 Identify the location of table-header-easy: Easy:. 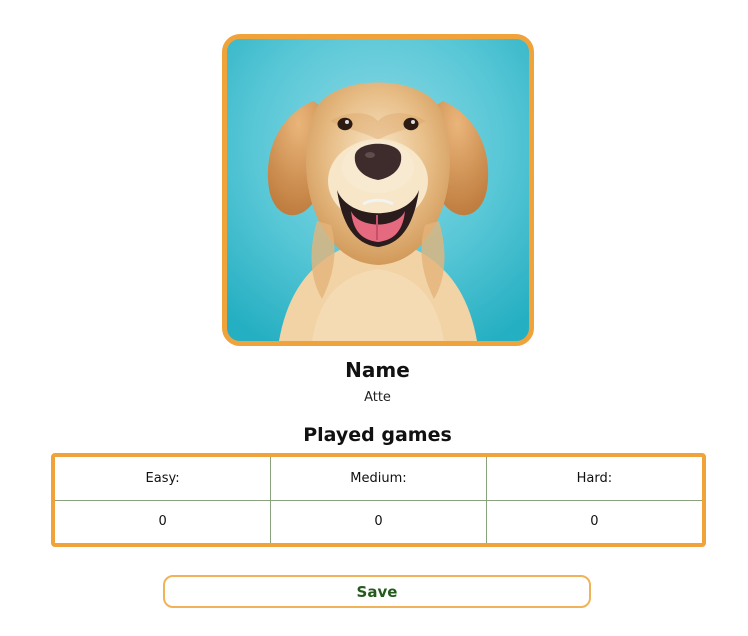
(163, 479).